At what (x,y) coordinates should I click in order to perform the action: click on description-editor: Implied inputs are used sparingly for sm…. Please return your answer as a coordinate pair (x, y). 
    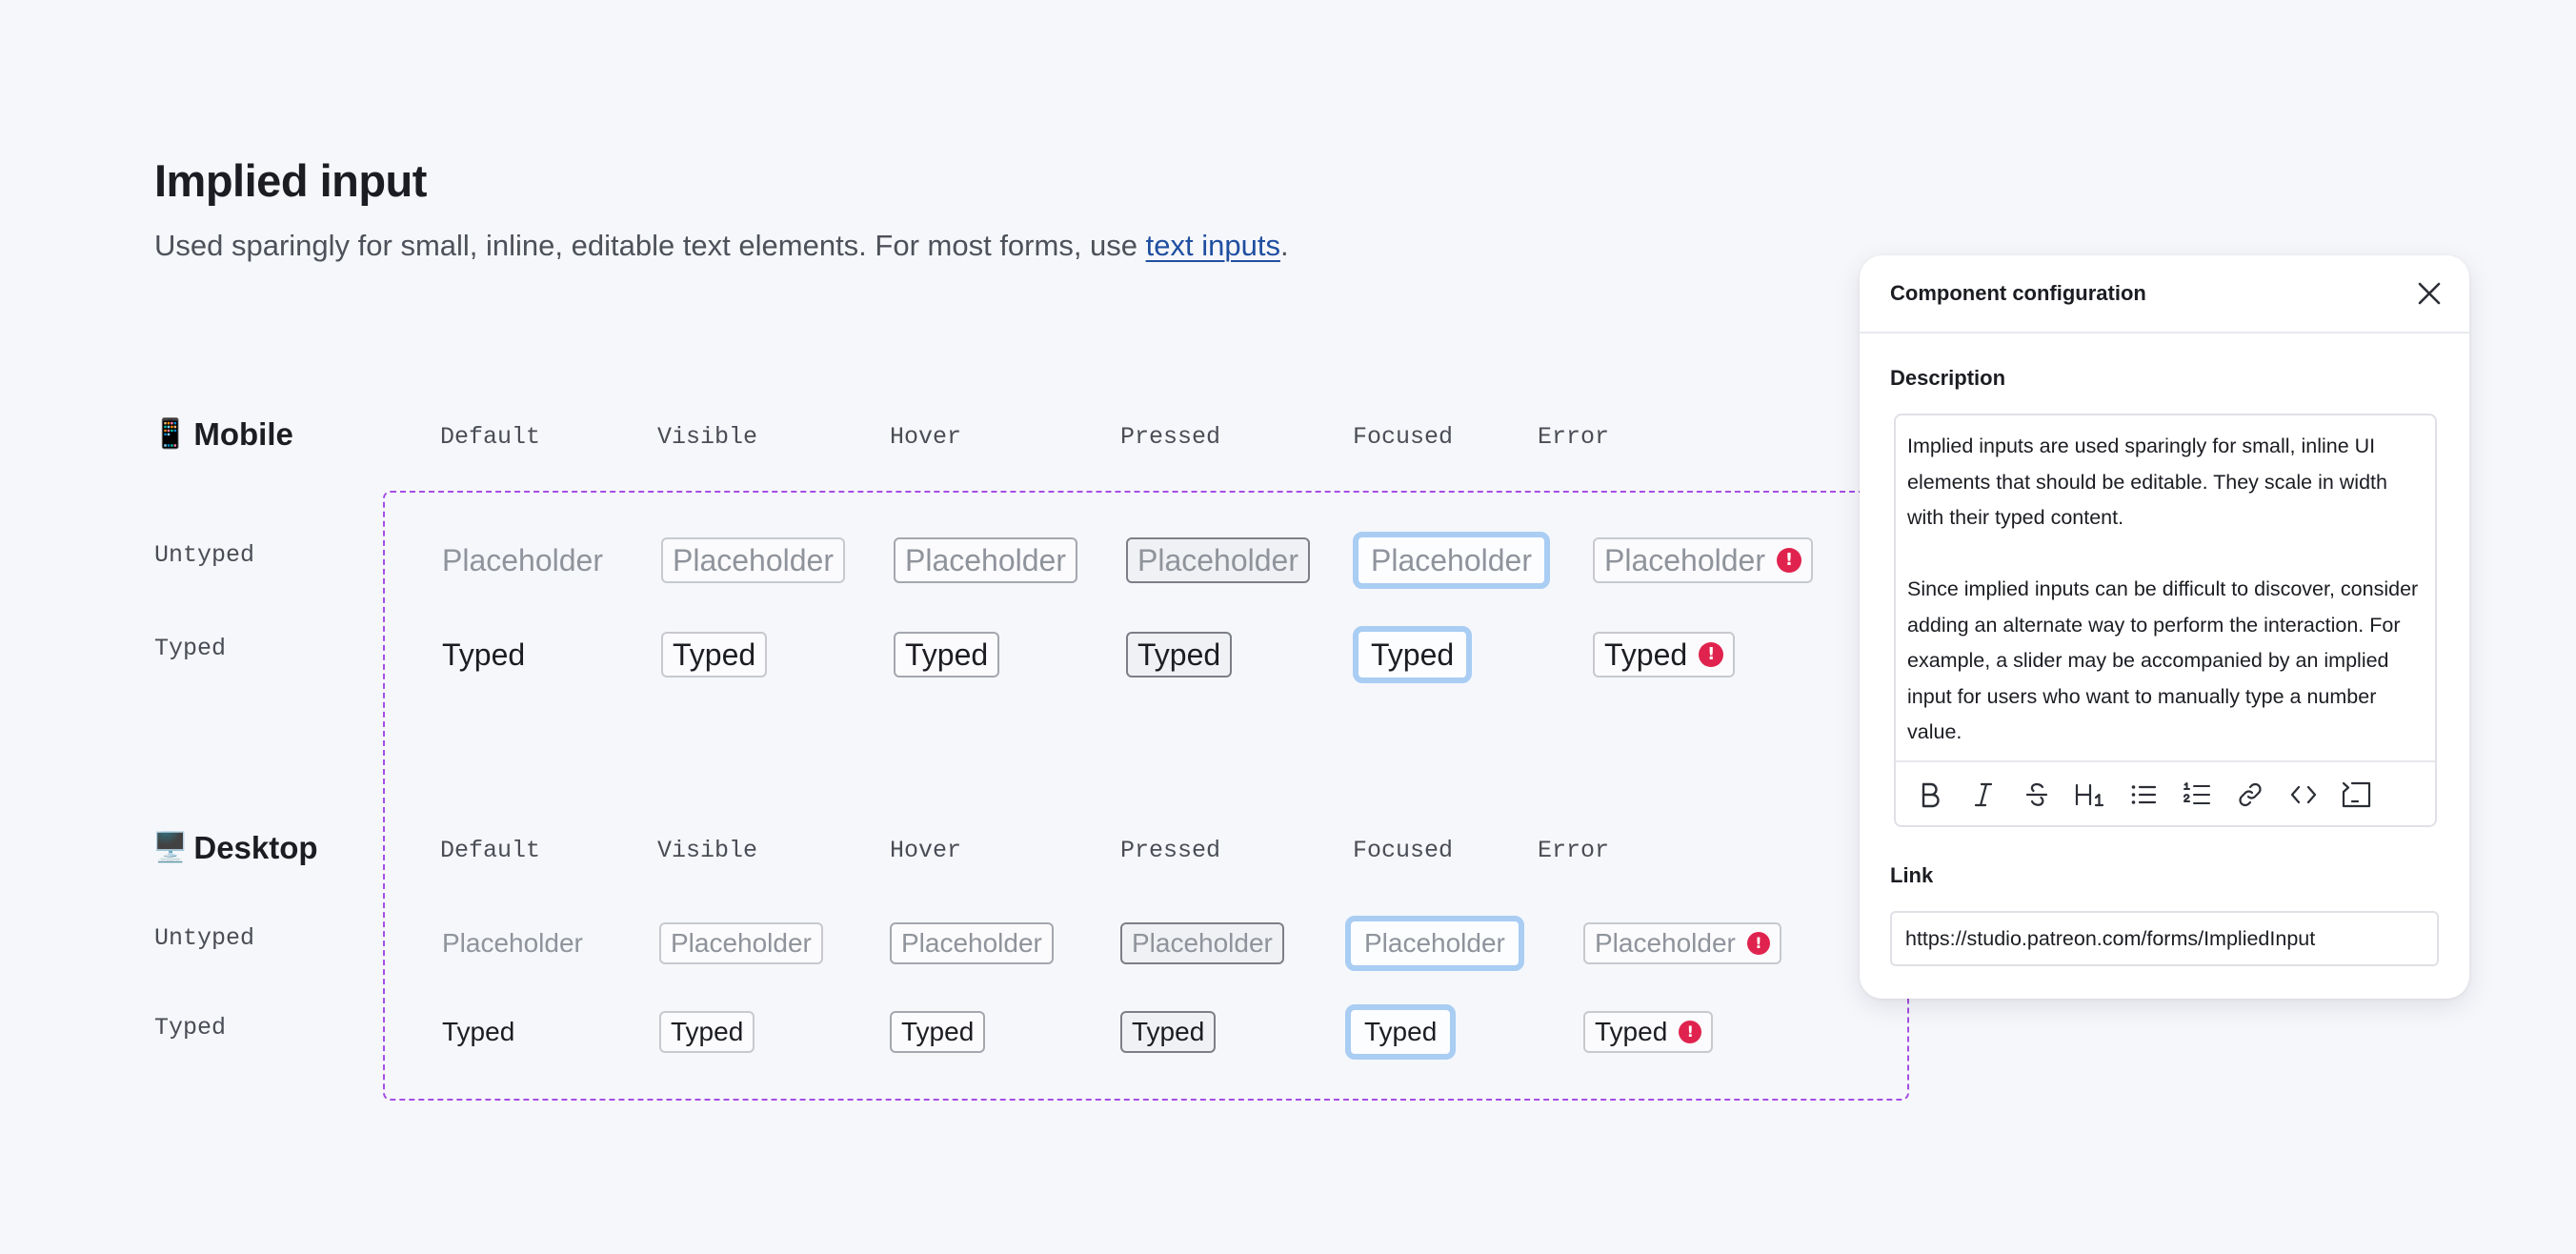
    Looking at the image, I should click on (2166, 620).